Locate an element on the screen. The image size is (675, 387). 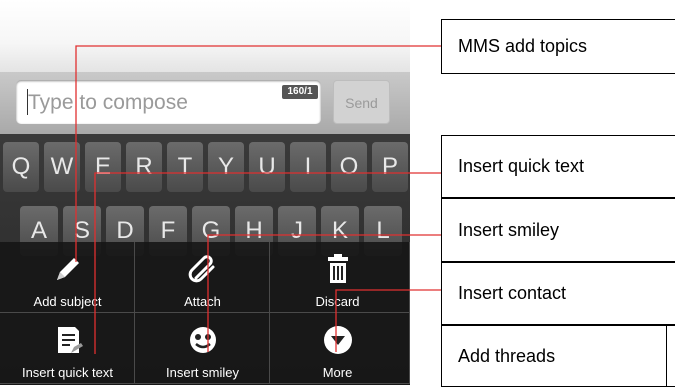
menu-item-discard: Discard is located at coordinates (340, 277).